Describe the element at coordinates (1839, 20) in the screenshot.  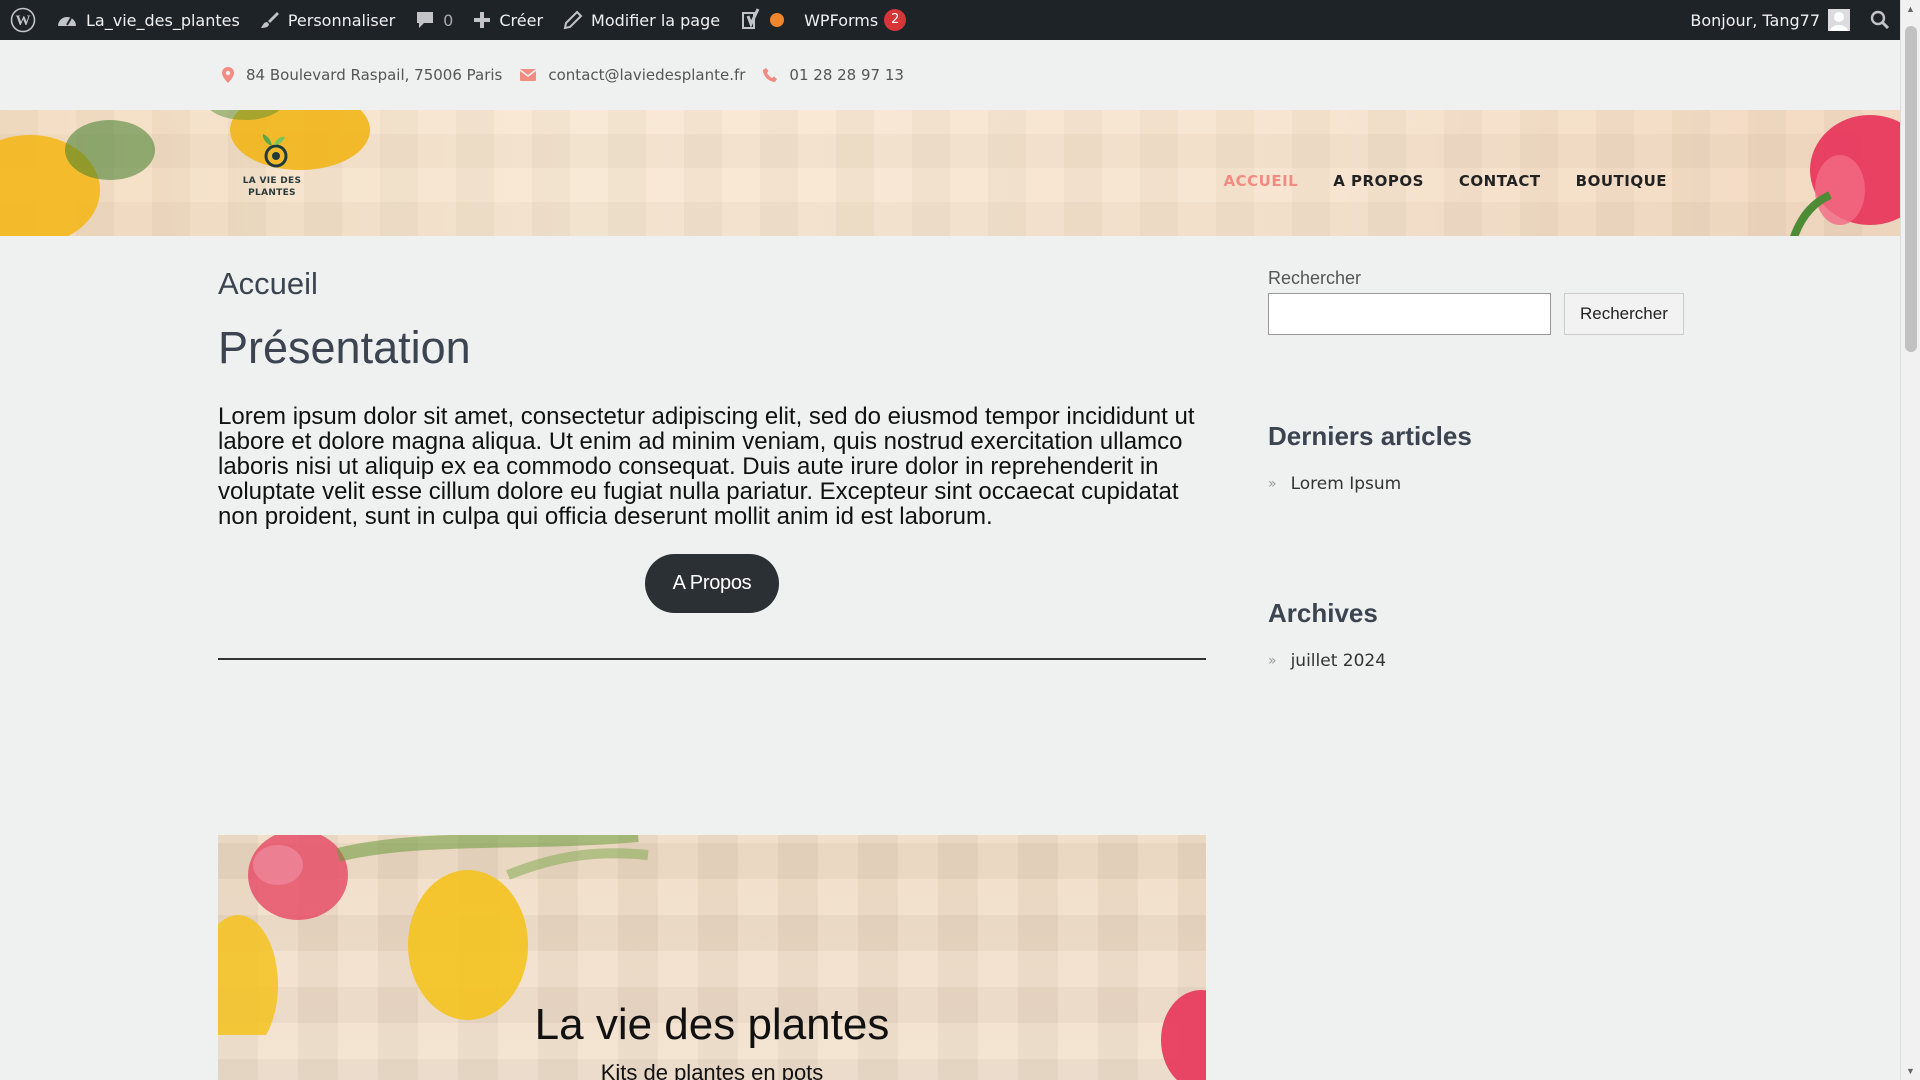
I see `user-avatar-icon` at that location.